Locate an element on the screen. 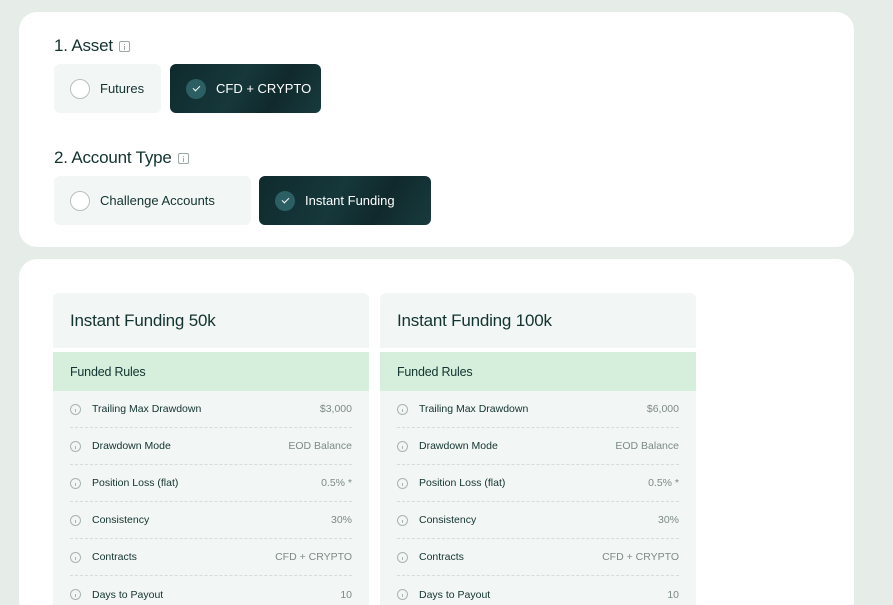 This screenshot has height=605, width=893. account-option-instant-funding: Instant Funding is located at coordinates (345, 200).